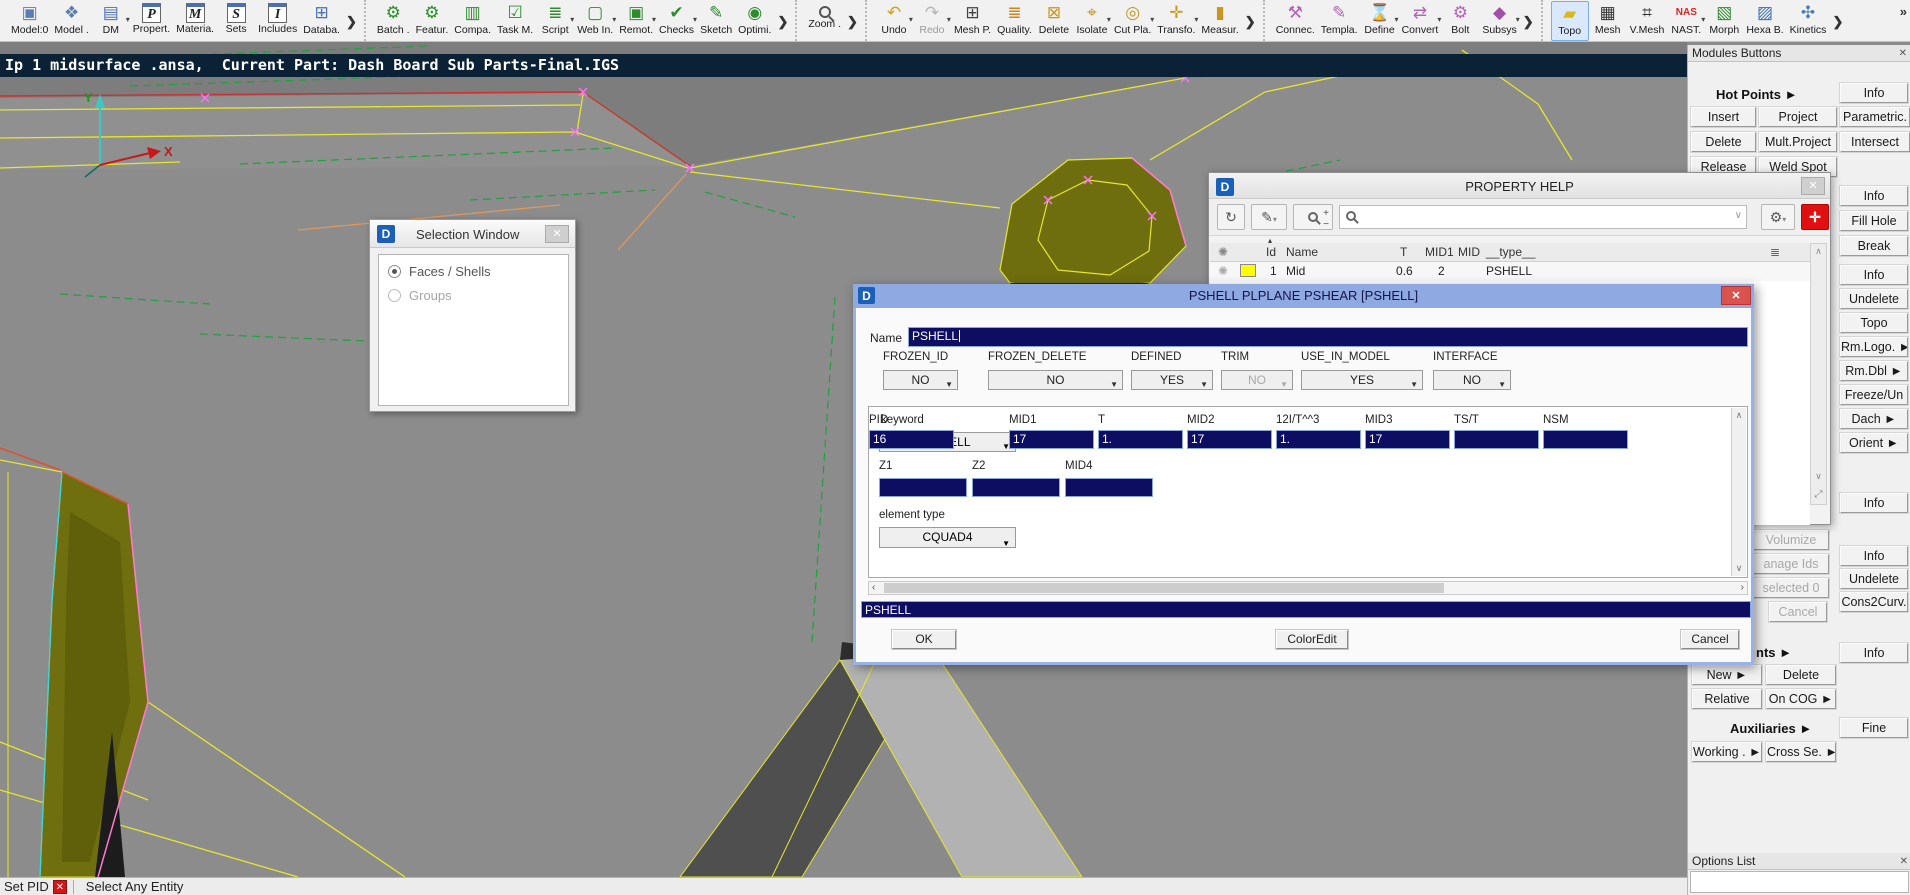 This screenshot has height=895, width=1910. What do you see at coordinates (1460, 21) in the screenshot?
I see `toolbar-item: ⚙ Bolt` at bounding box center [1460, 21].